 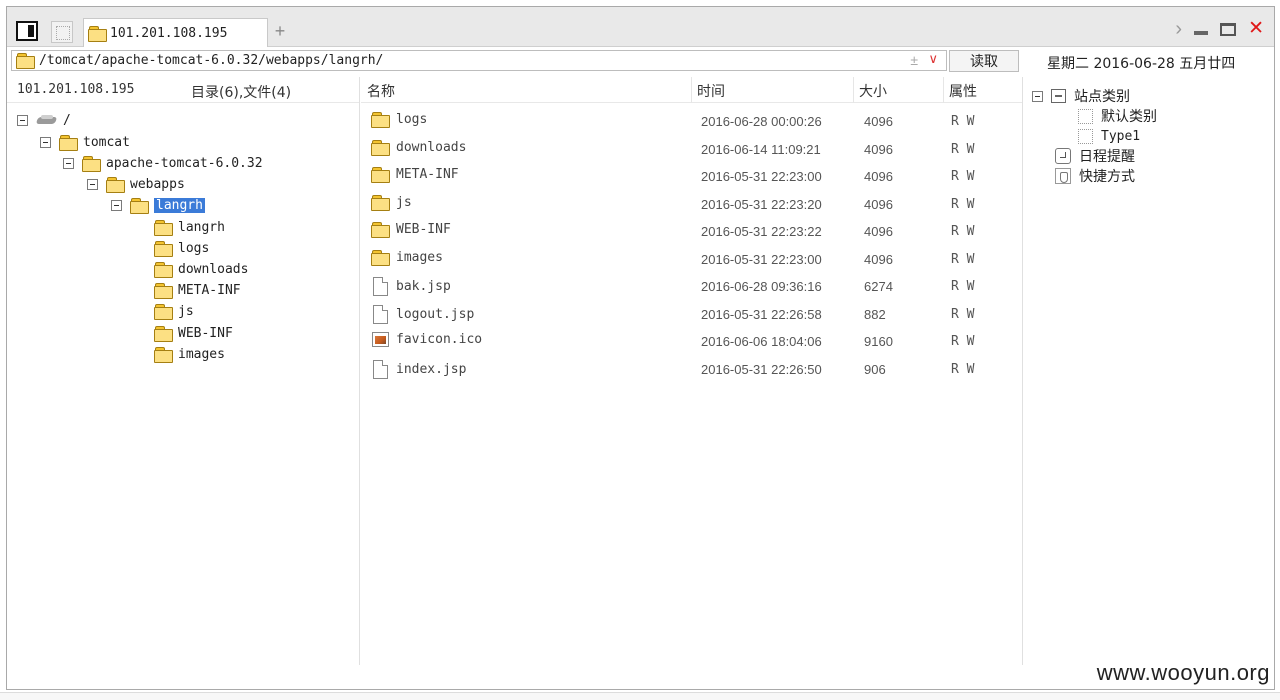 What do you see at coordinates (381, 91) in the screenshot?
I see `column-header-name: 名称` at bounding box center [381, 91].